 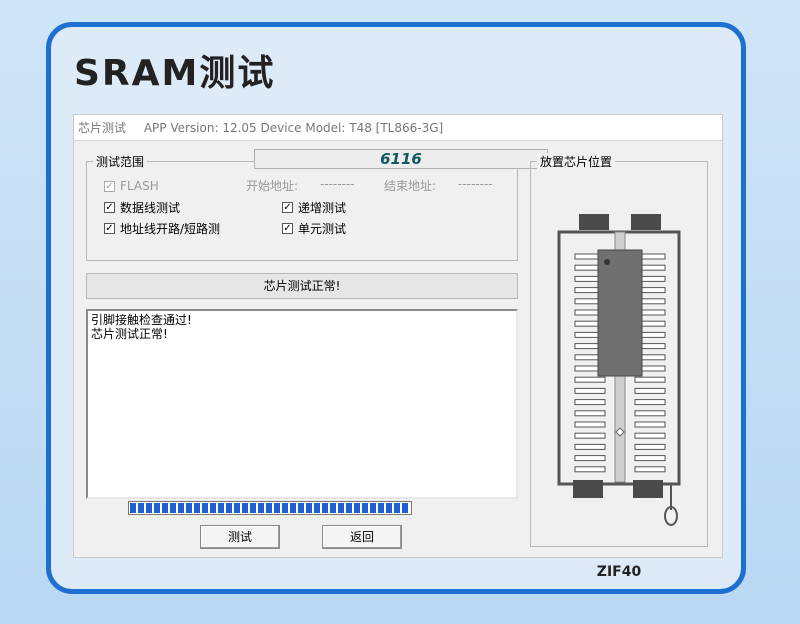 I want to click on option-addr-line: ✓ 地址线开路/短路测, so click(x=162, y=228).